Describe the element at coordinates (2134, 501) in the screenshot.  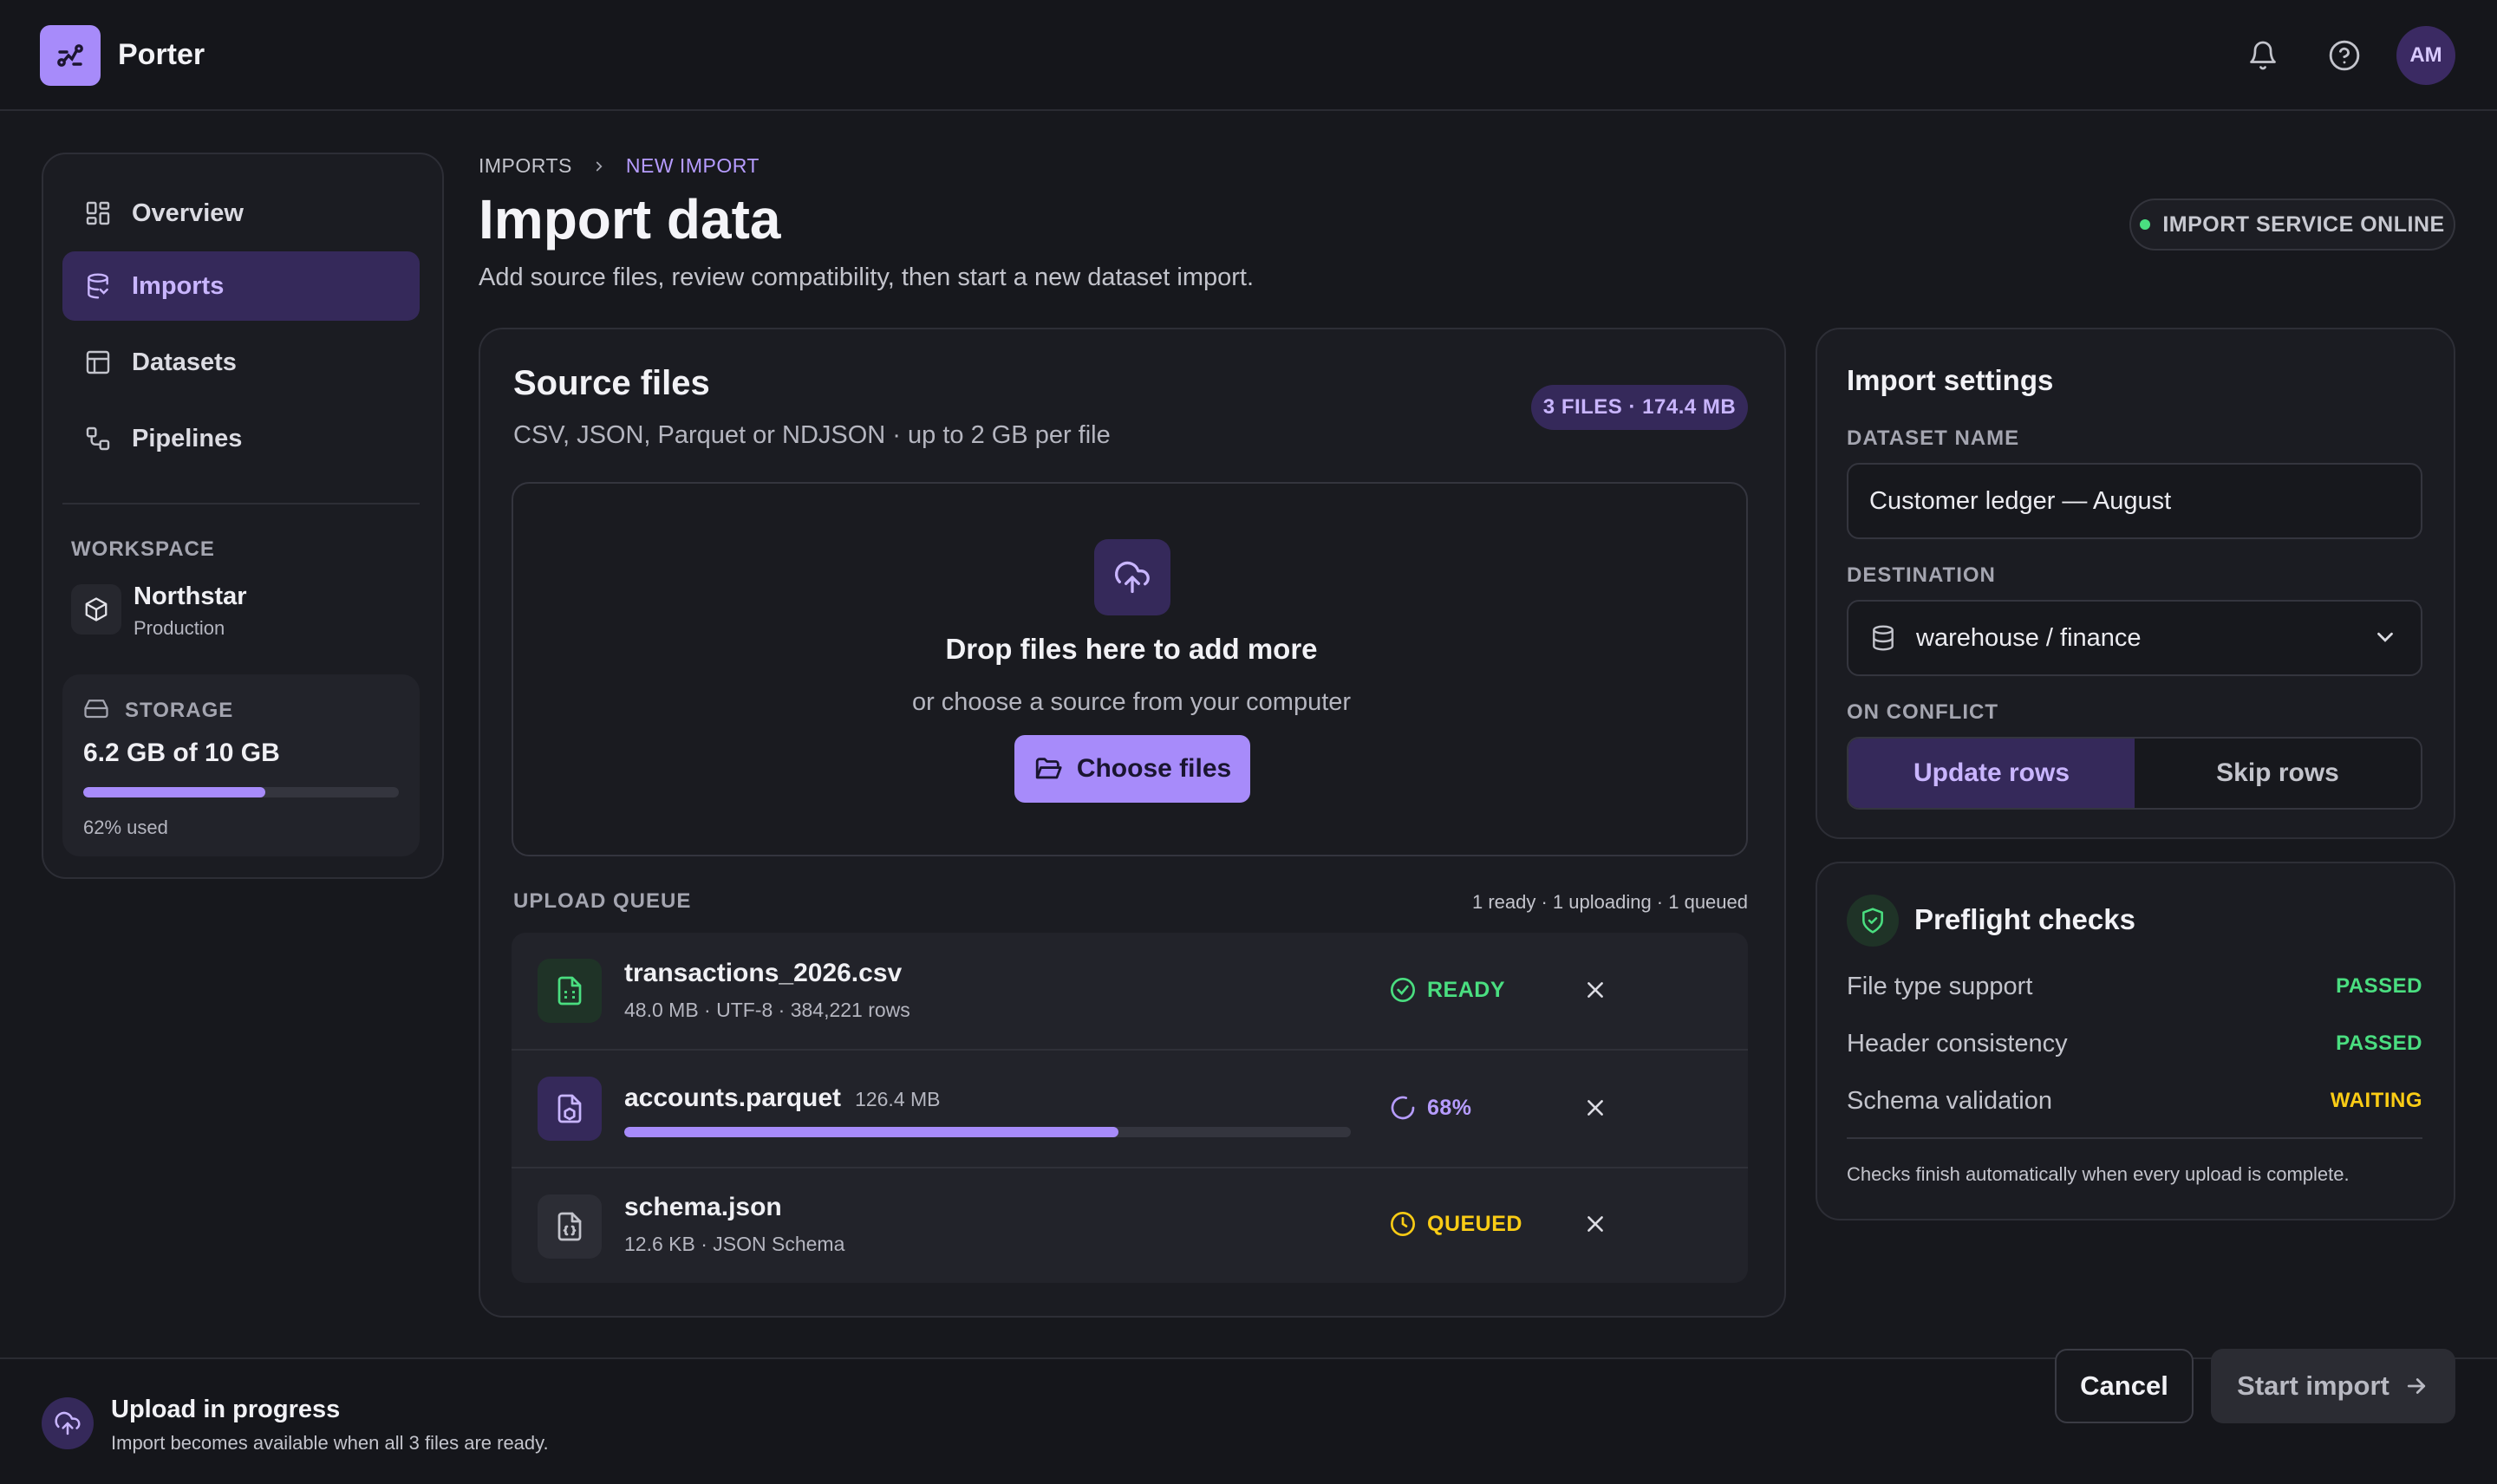
I see `dataset-name-input: Customer ledger — August` at that location.